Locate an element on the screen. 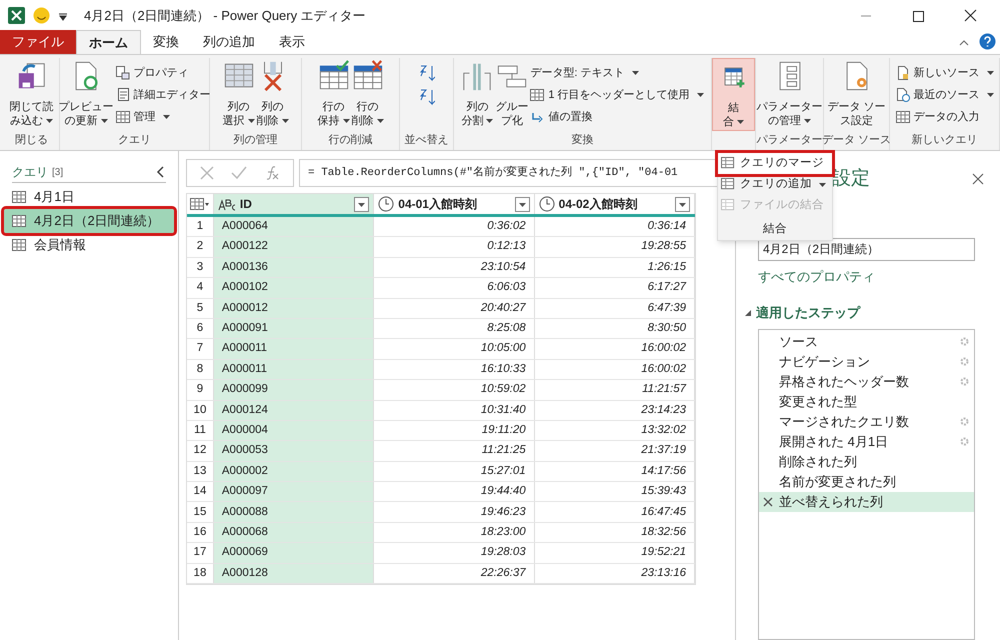  table-cell: A000012 is located at coordinates (294, 308).